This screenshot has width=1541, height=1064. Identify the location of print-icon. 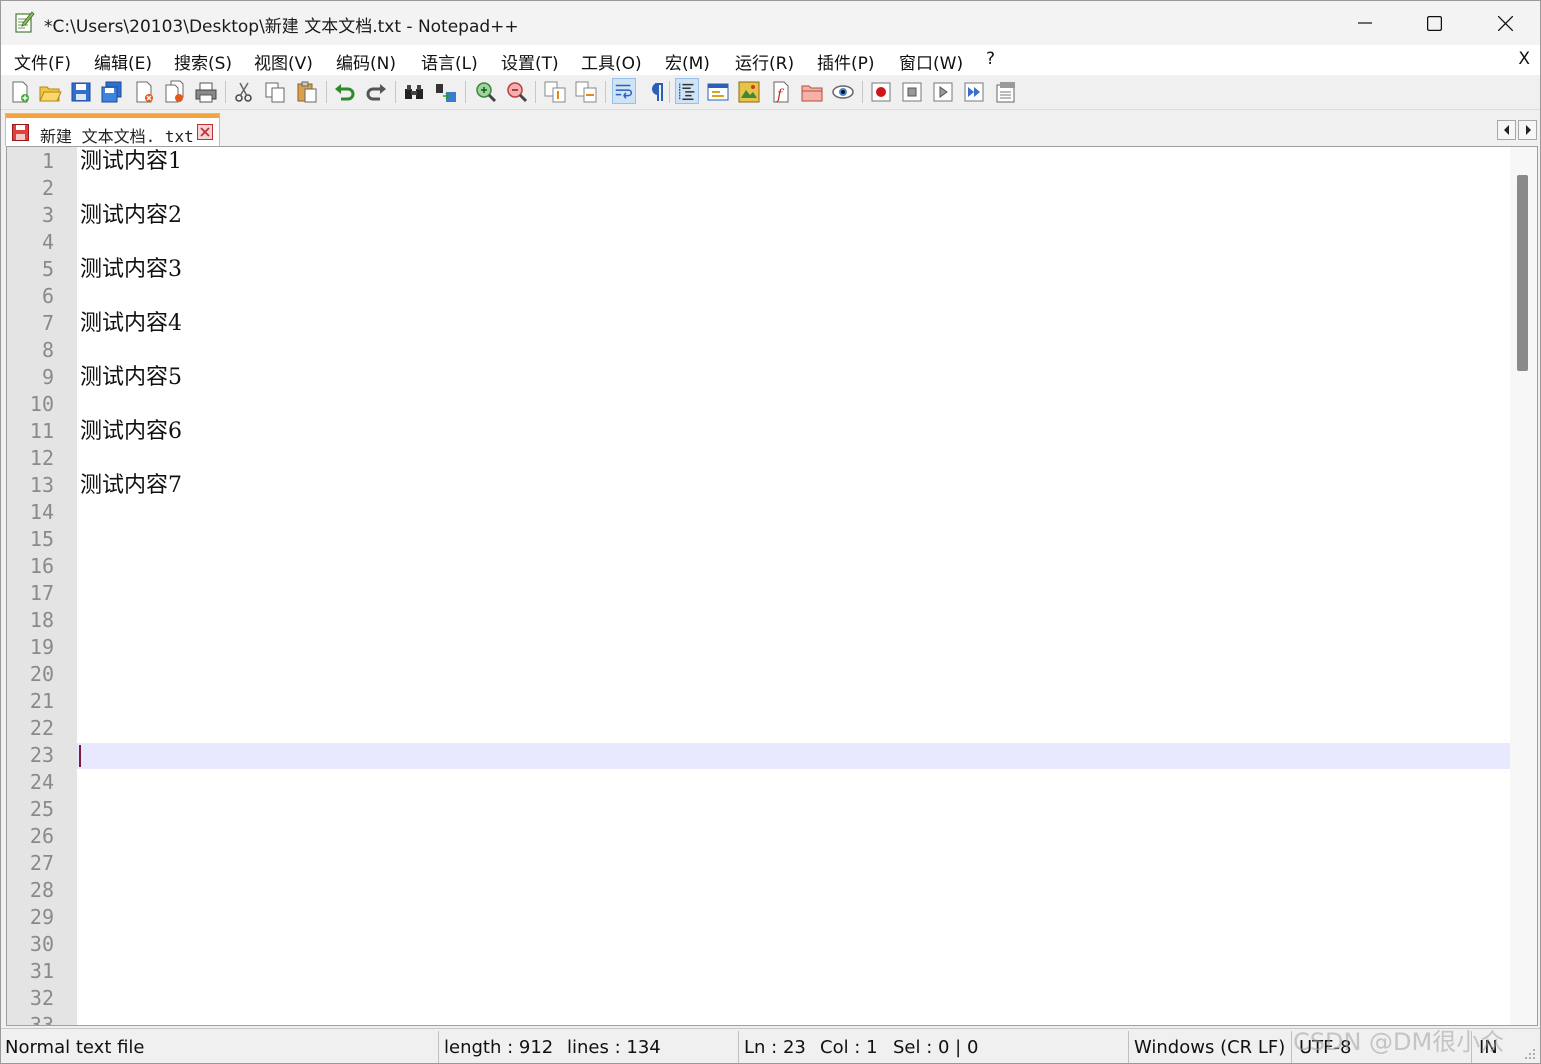
(206, 92).